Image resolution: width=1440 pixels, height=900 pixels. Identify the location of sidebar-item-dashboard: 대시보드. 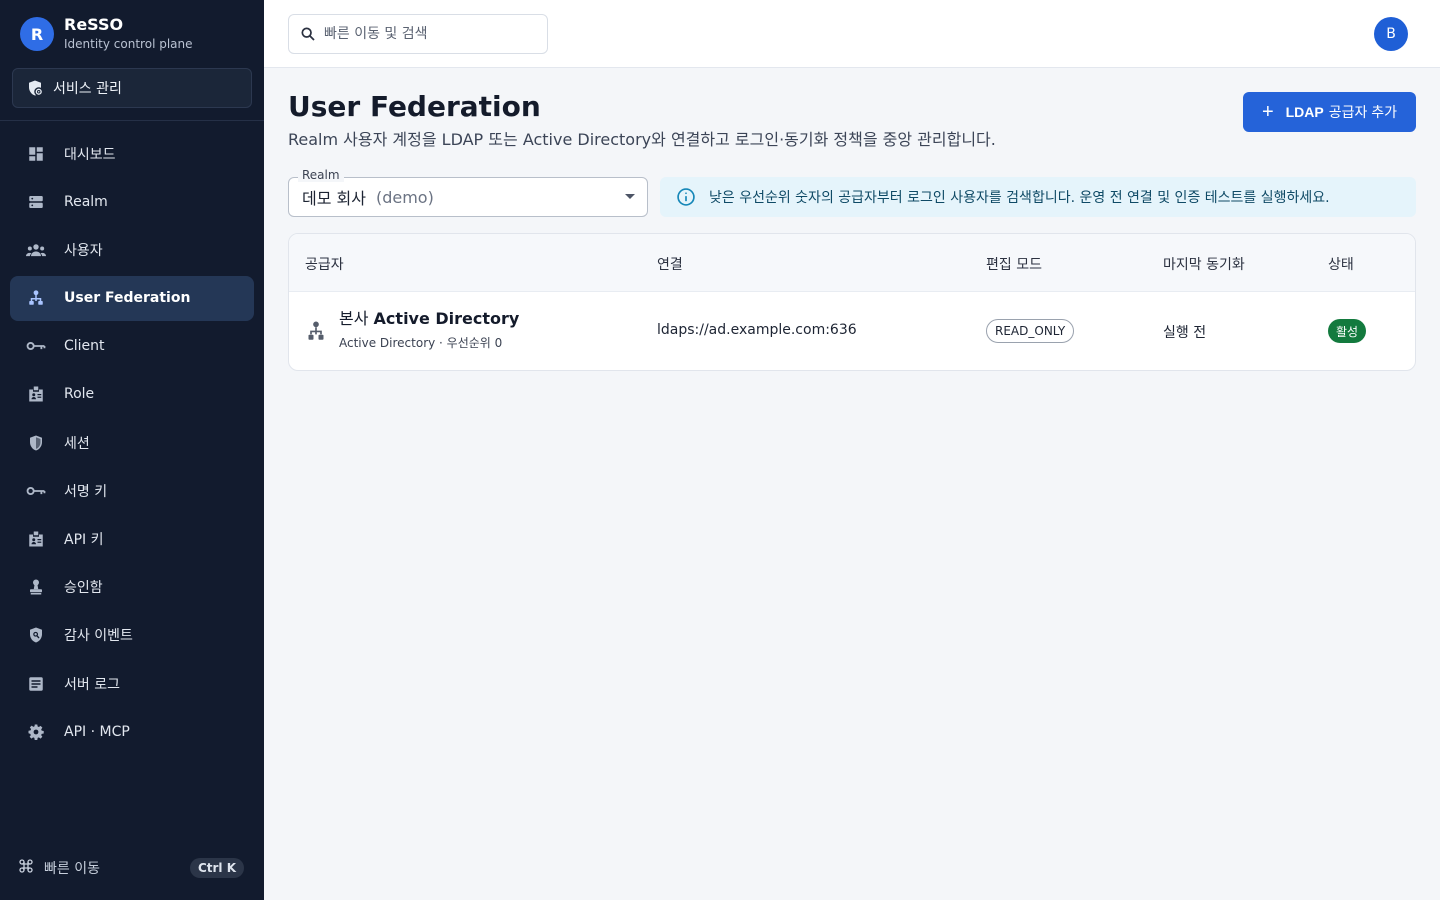
(132, 153).